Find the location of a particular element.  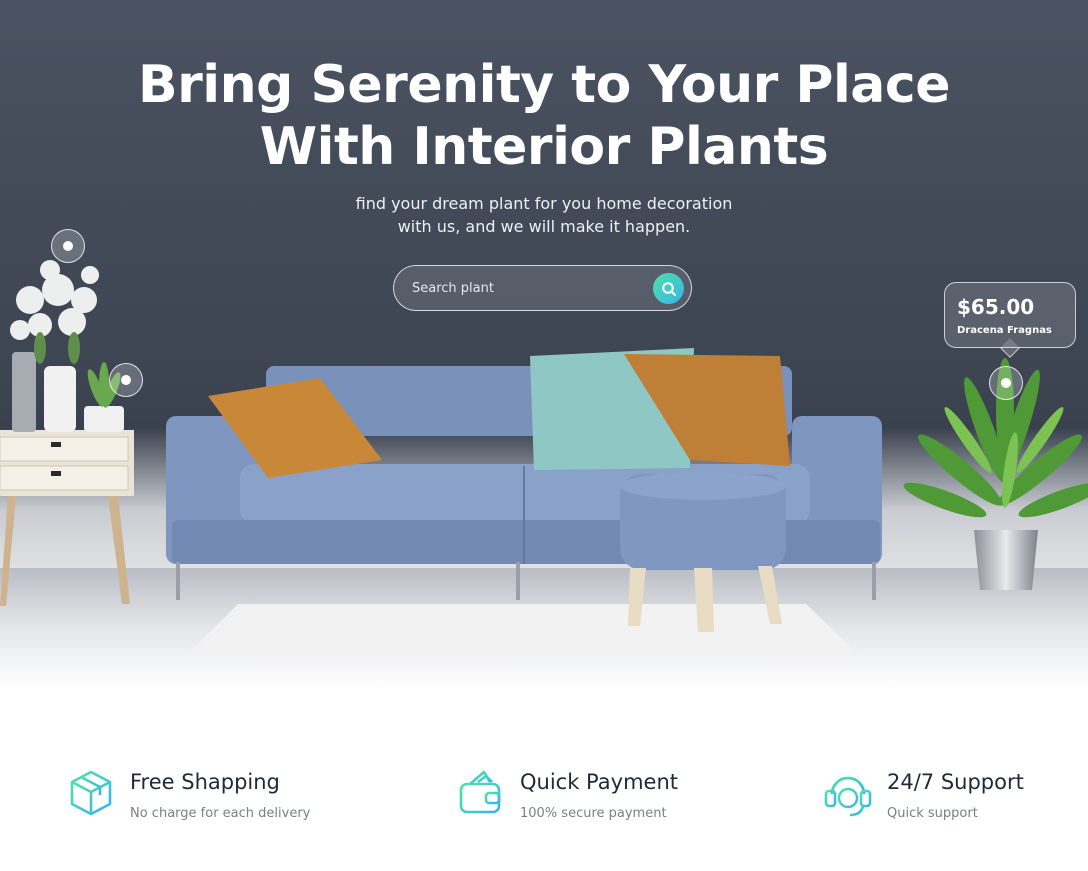

feature-title: 24/7 Support is located at coordinates (955, 782).